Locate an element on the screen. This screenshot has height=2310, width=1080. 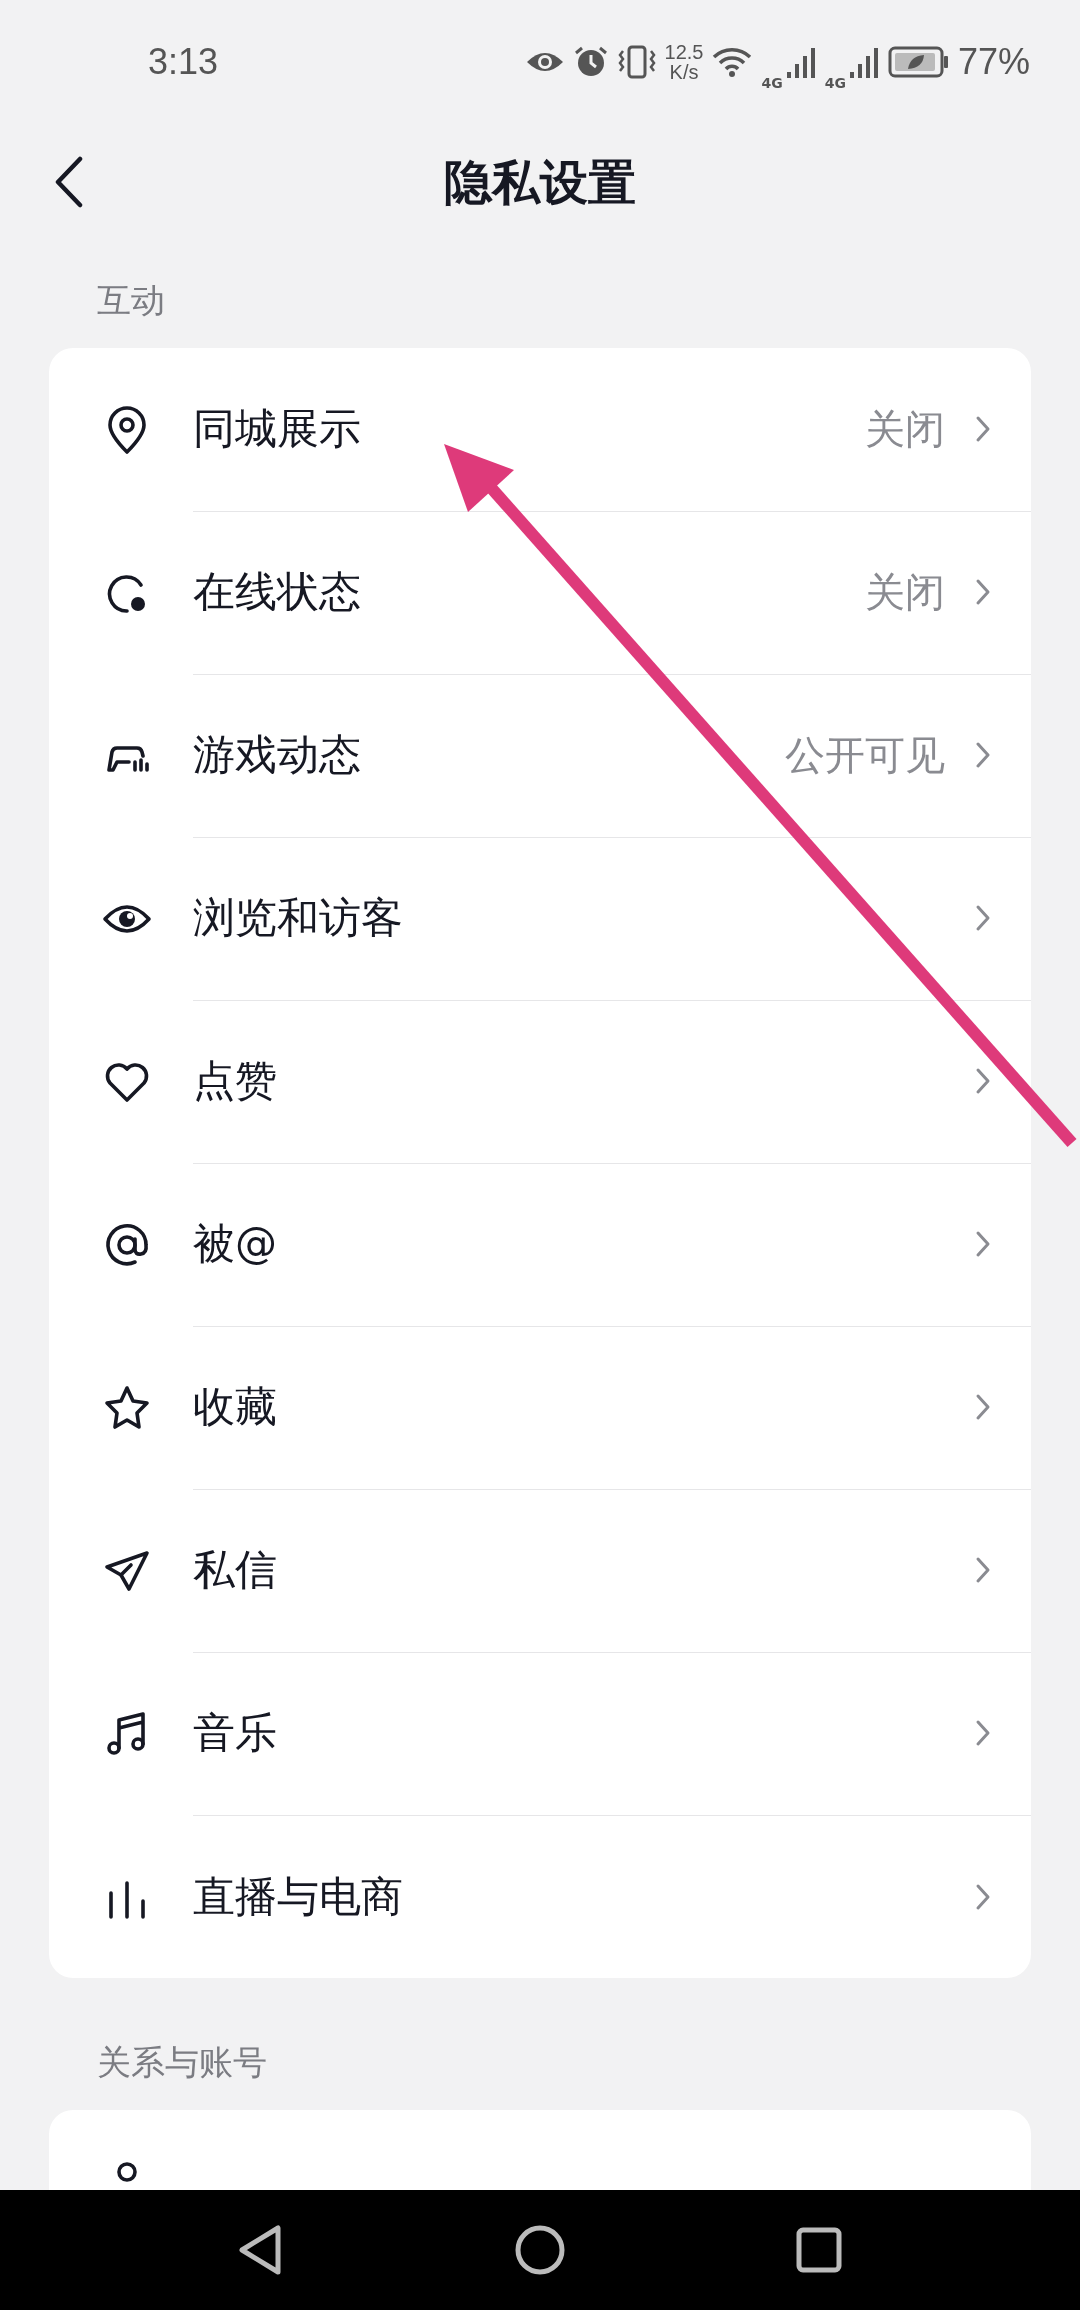
speed-value: 12.5 is located at coordinates (684, 52).